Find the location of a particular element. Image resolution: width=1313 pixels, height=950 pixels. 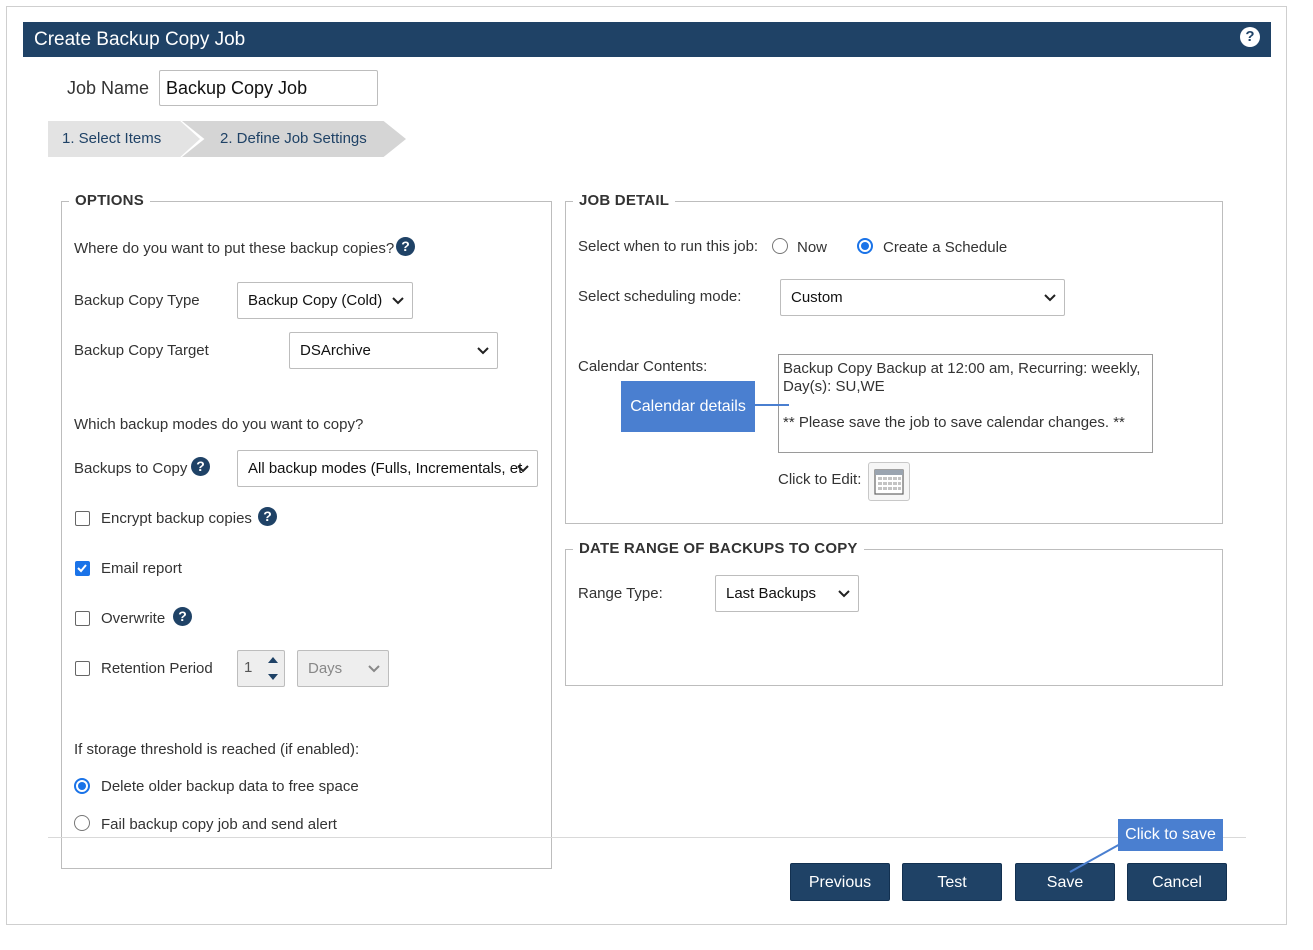

click-to-edit-label: Click to Edit: is located at coordinates (820, 479).